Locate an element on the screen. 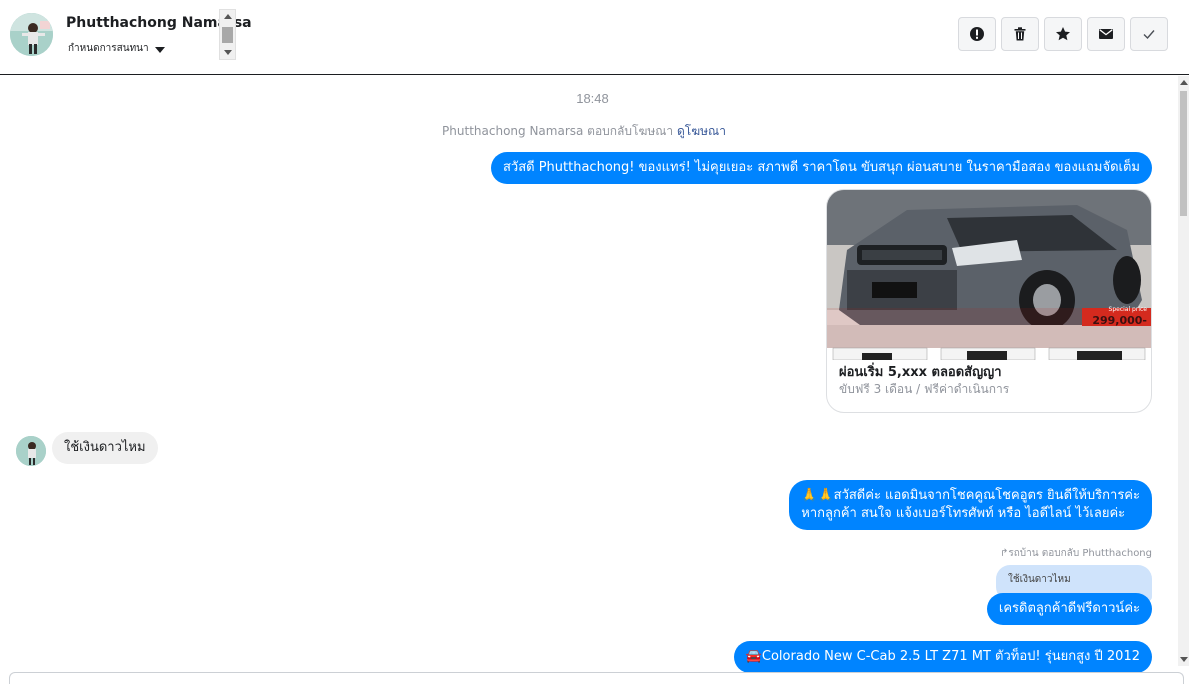 Image resolution: width=1189 pixels, height=684 pixels. header-scrollbar is located at coordinates (227, 34).